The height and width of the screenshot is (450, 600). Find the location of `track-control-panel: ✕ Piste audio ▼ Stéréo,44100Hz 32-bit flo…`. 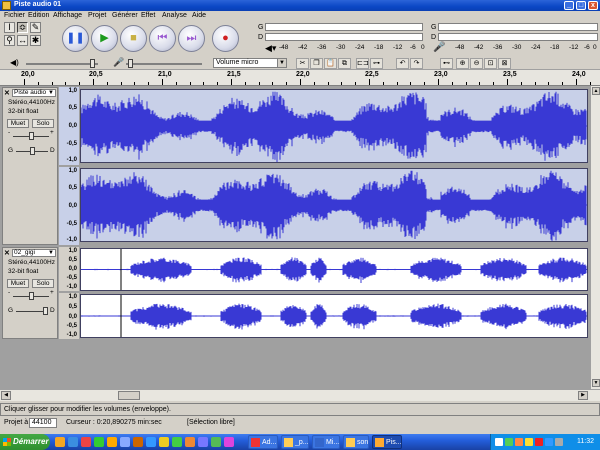

track-control-panel: ✕ Piste audio ▼ Stéréo,44100Hz 32-bit flo… is located at coordinates (30, 166).